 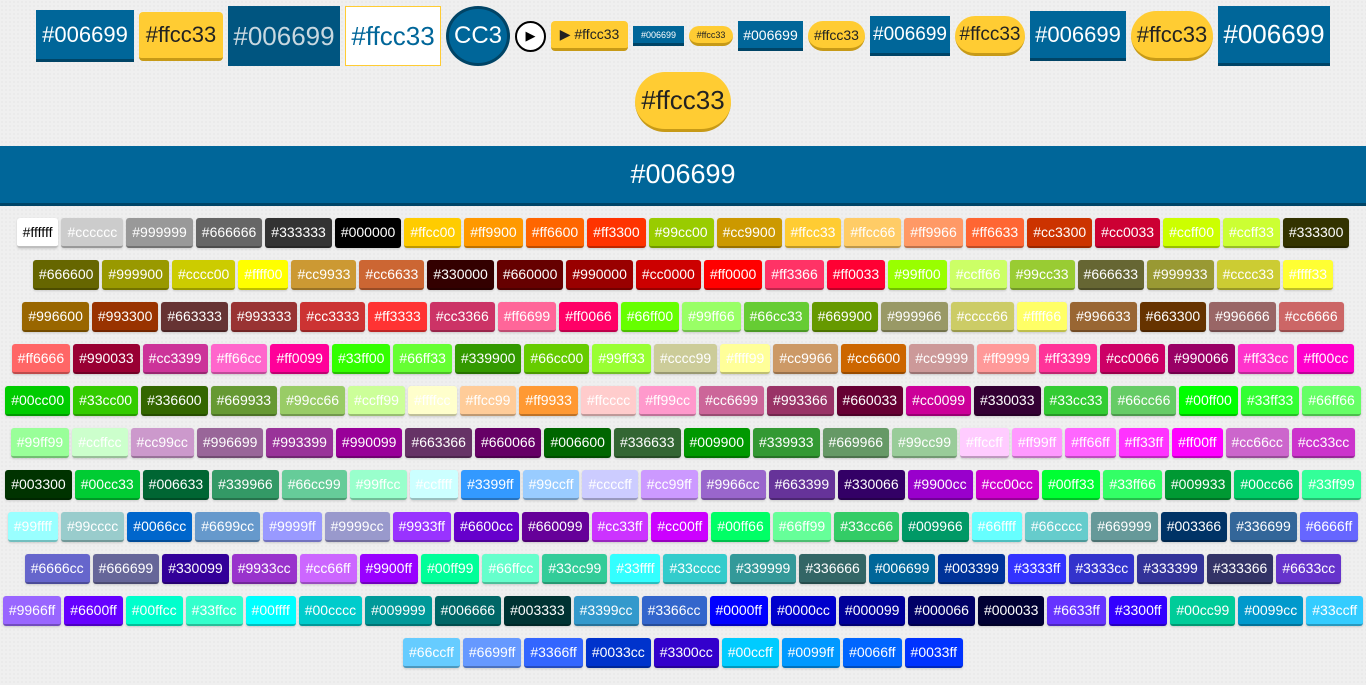 I want to click on color-swatch: #9933cc, so click(x=264, y=569).